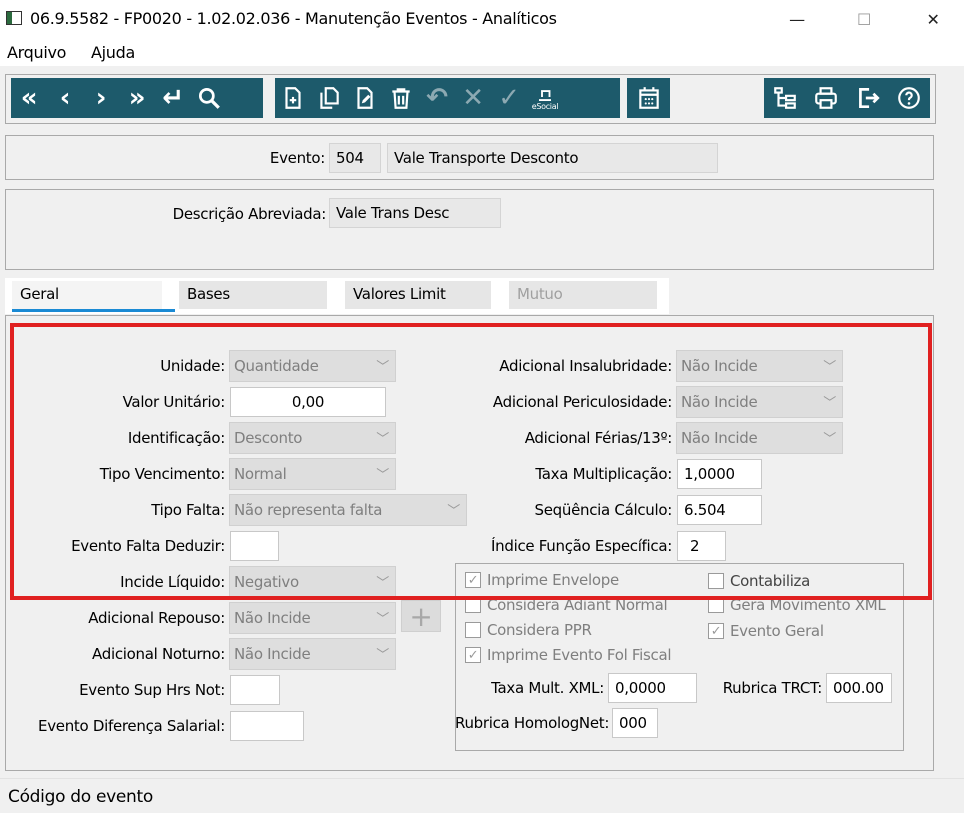 Image resolution: width=964 pixels, height=813 pixels. What do you see at coordinates (539, 630) in the screenshot?
I see `considera-ppr-label: Considera PPR` at bounding box center [539, 630].